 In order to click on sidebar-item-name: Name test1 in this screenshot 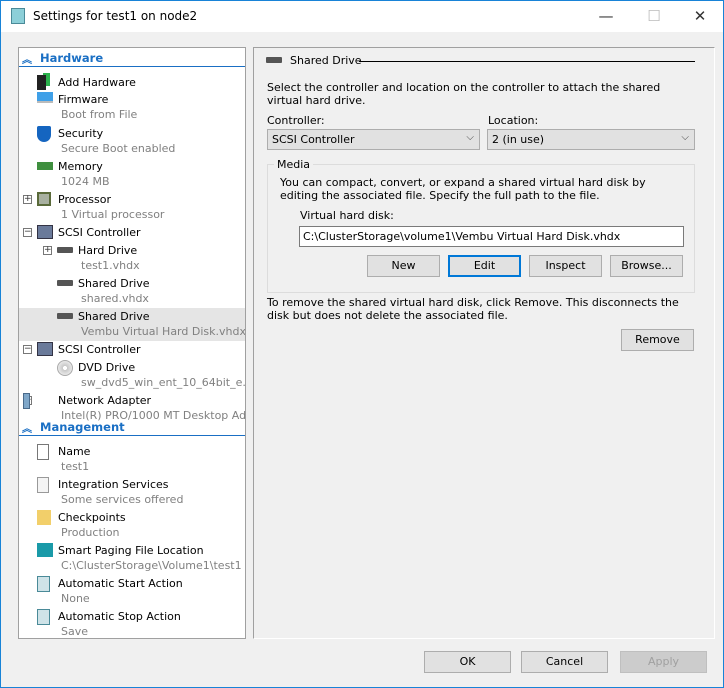, I will do `click(132, 459)`.